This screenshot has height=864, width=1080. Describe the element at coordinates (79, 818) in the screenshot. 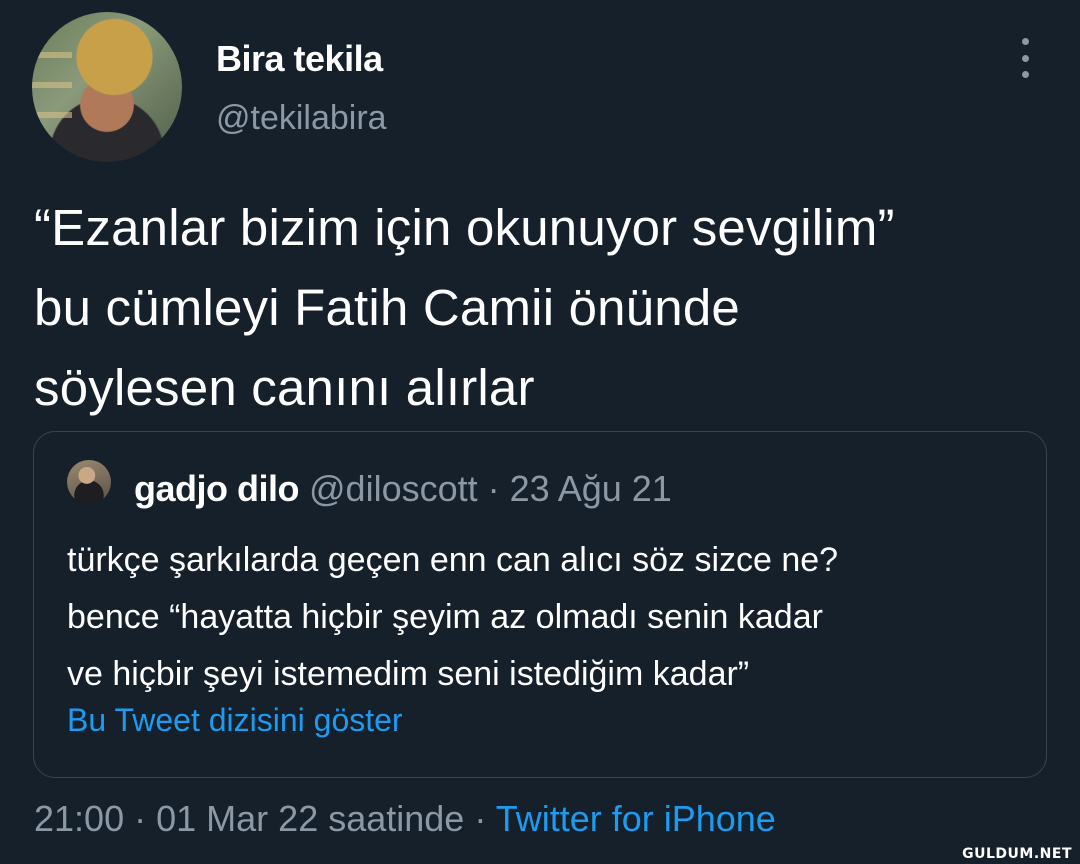

I see `tweet-time: 21:00` at that location.